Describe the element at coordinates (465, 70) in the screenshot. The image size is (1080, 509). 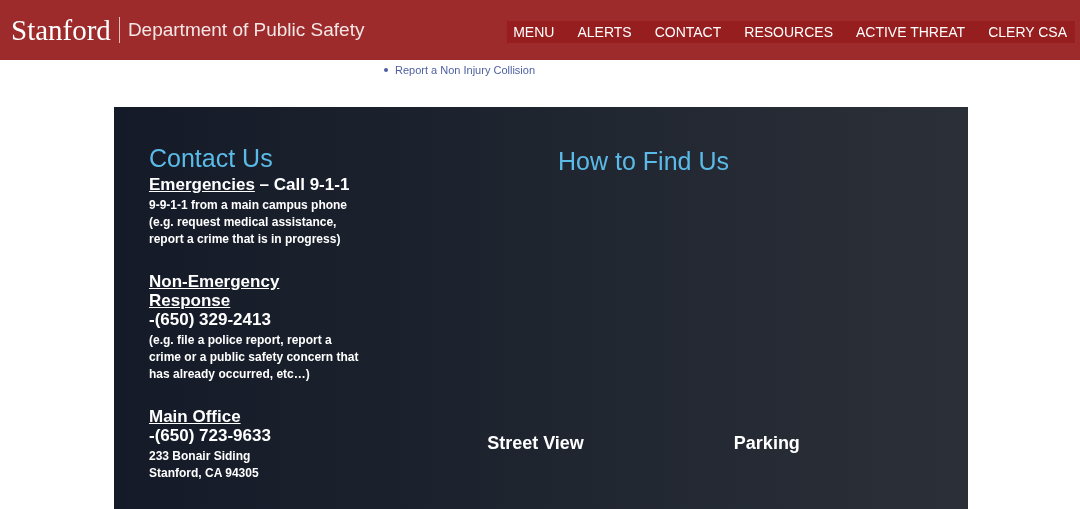
I see `page-link: Report a Non Injury Collision` at that location.